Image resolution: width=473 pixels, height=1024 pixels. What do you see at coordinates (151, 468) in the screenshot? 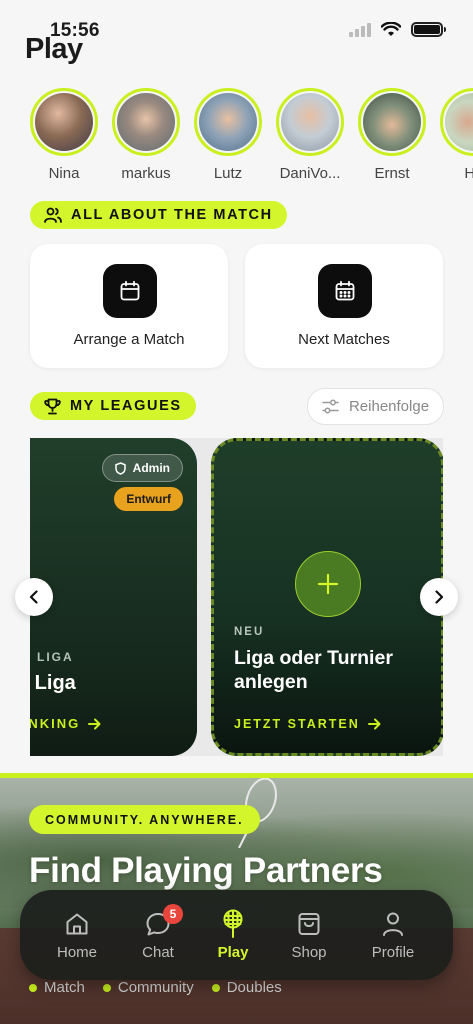
I see `admin-badge-label: Admin` at bounding box center [151, 468].